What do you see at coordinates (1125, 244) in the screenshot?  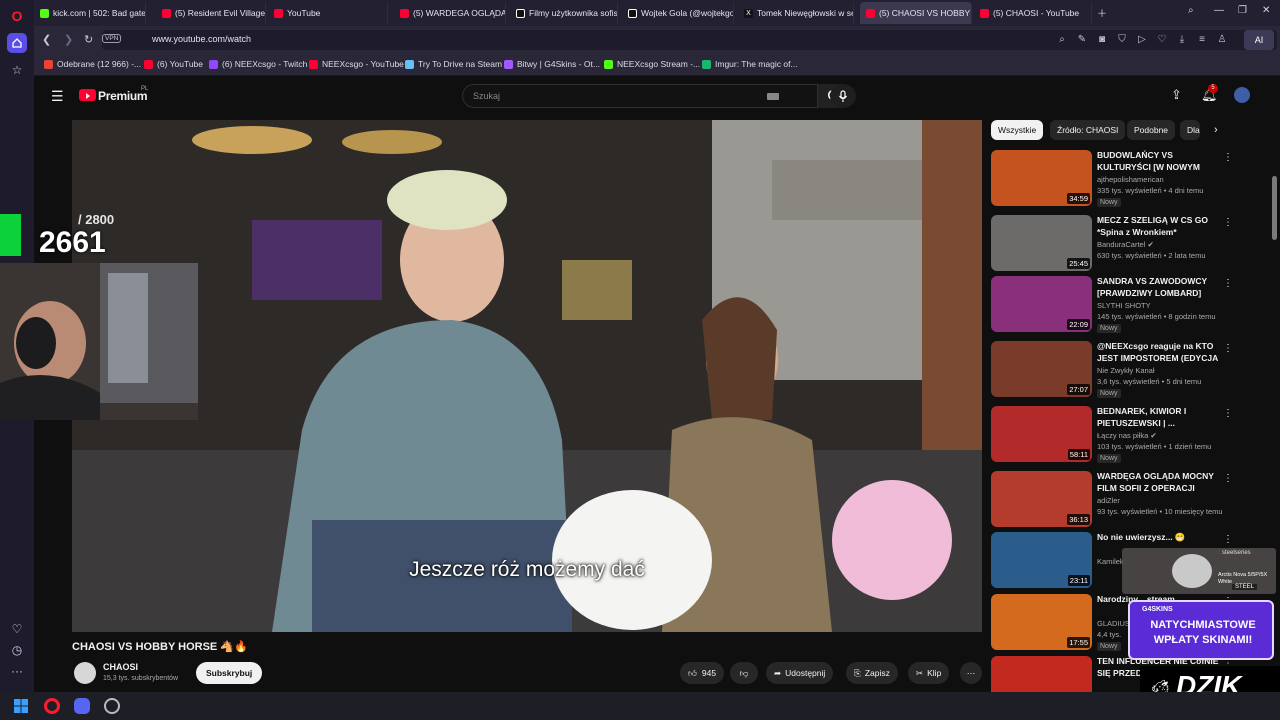 I see `channel-name: BanduraCartel ✔` at bounding box center [1125, 244].